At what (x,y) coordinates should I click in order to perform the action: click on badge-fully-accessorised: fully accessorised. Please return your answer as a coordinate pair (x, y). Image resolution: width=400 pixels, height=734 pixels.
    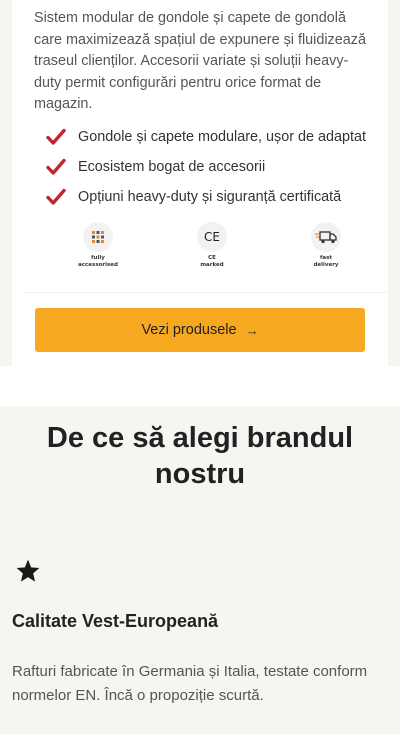
    Looking at the image, I should click on (98, 245).